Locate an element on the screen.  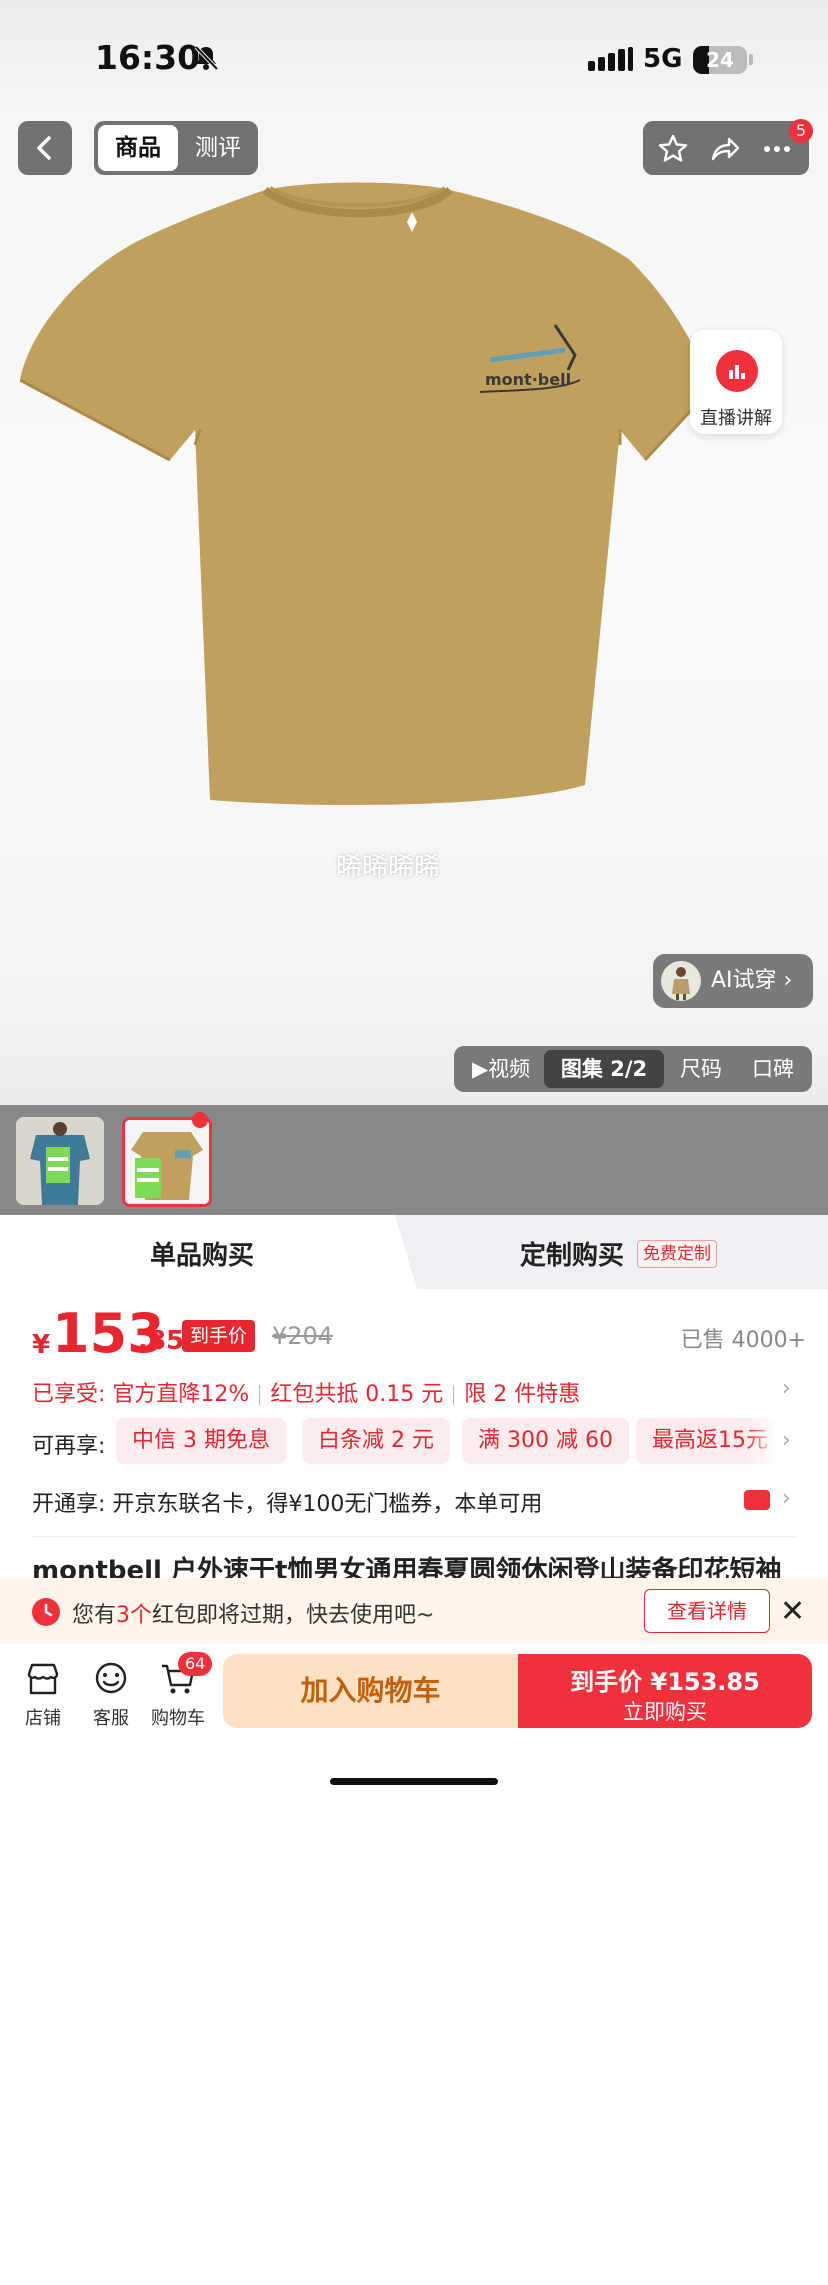
more-badge: 5 is located at coordinates (801, 131).